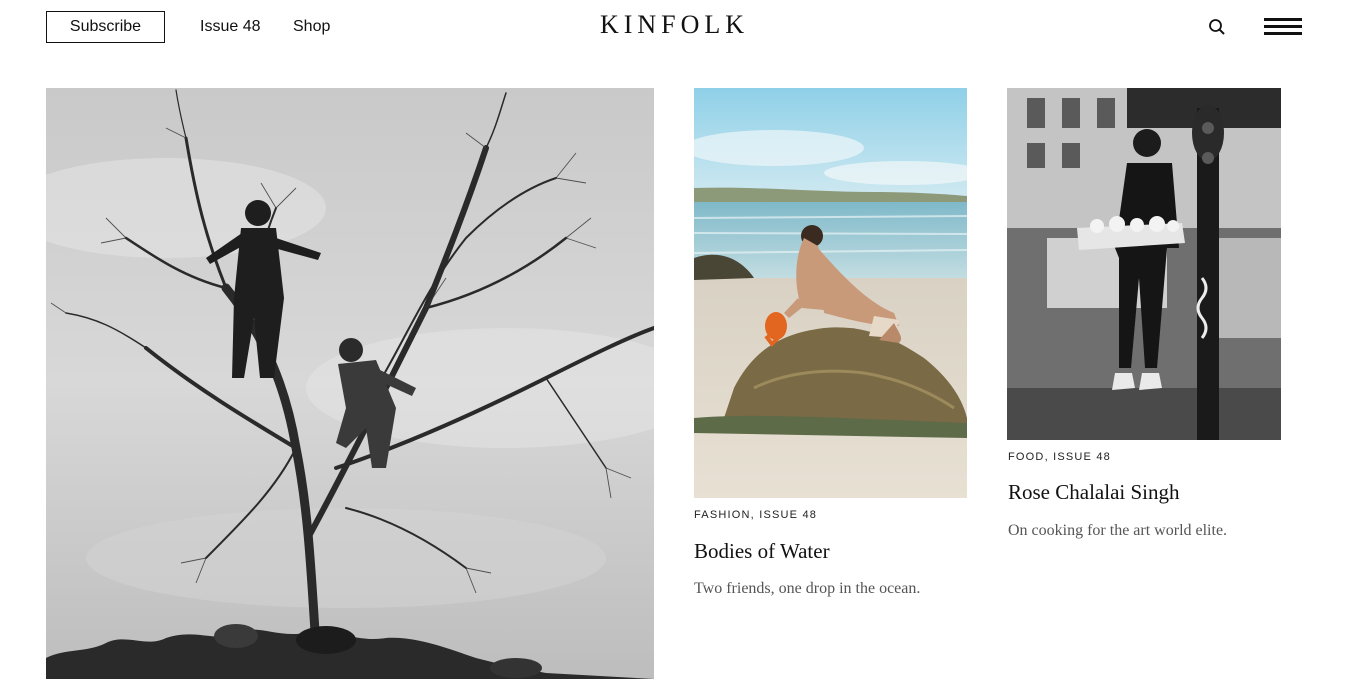 This screenshot has width=1349, height=679. Describe the element at coordinates (311, 27) in the screenshot. I see `nav-link-shop: Shop` at that location.